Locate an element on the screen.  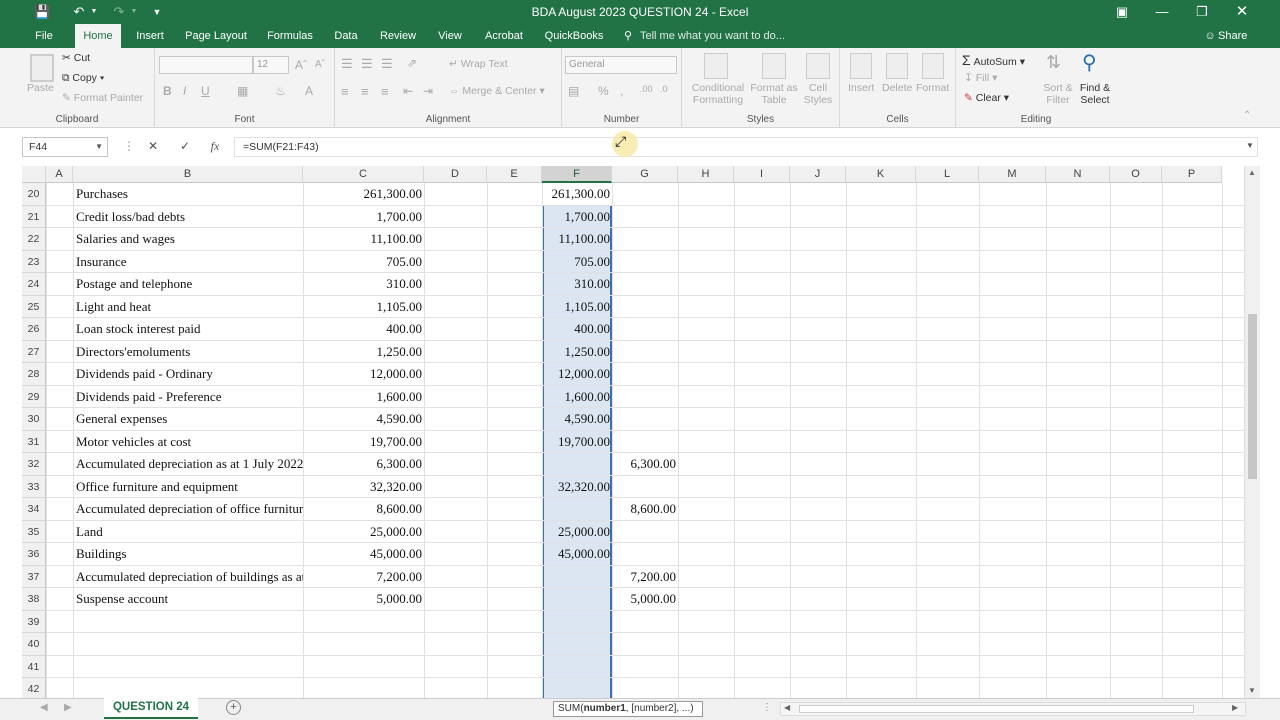
cell-b-description: Dividends paid - Preference is located at coordinates (188, 397).